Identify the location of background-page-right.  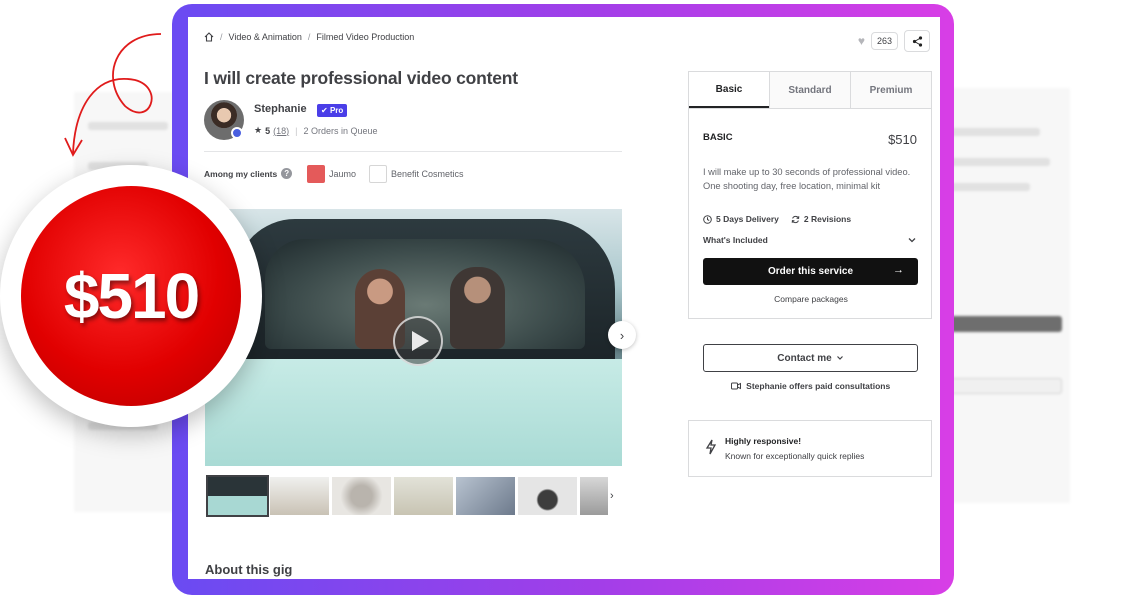
(1005, 295).